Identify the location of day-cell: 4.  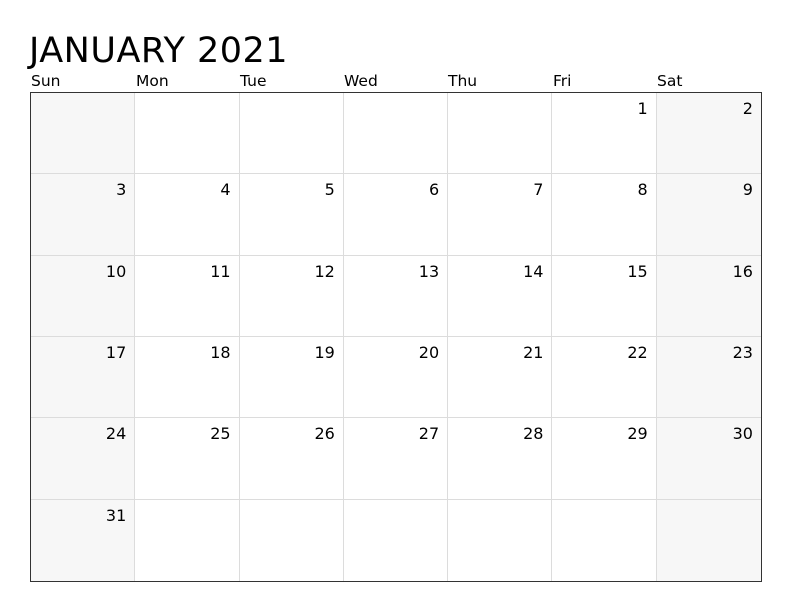
(187, 215).